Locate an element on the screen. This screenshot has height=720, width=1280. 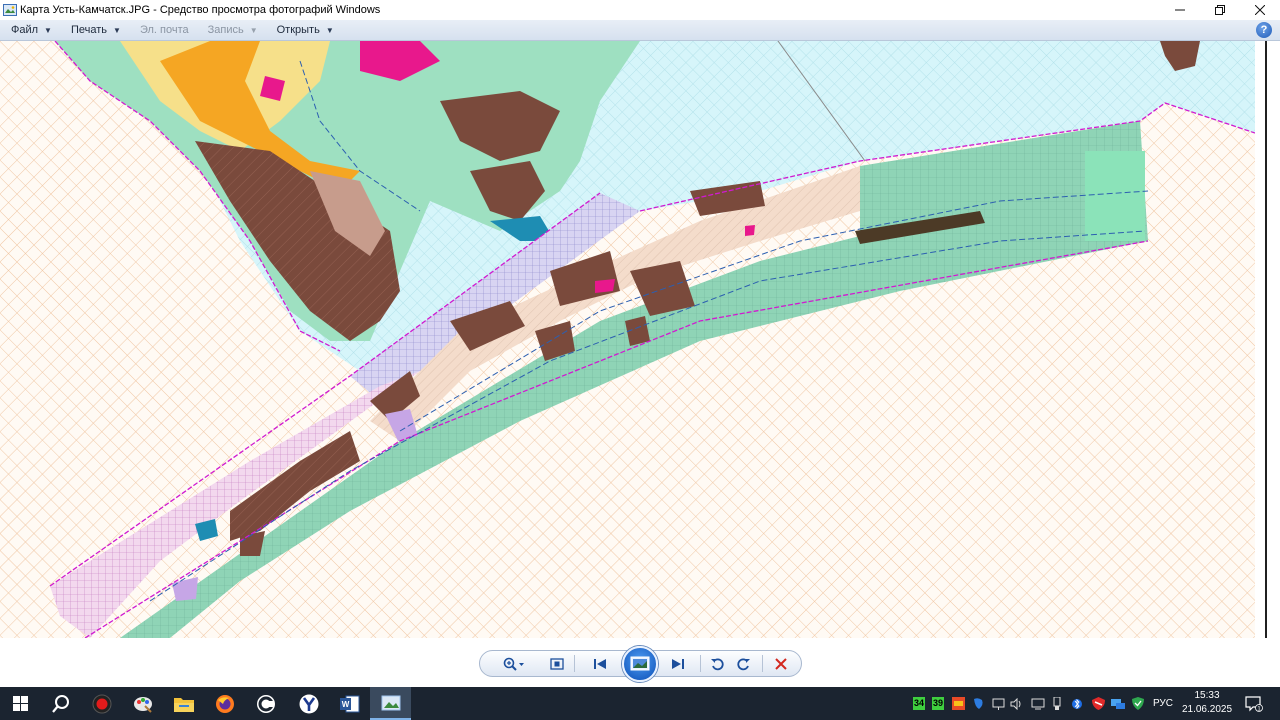
zoom-icon is located at coordinates (513, 664).